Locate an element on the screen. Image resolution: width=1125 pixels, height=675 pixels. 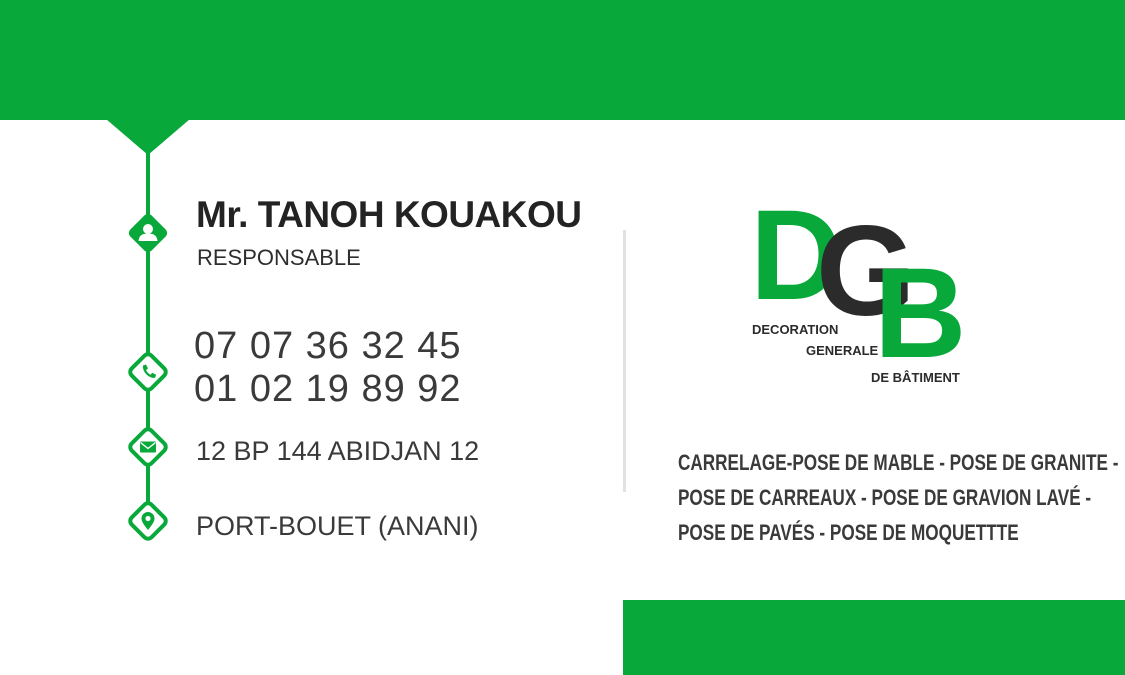
logo-text-batiment: DE BÂTIMENT is located at coordinates (915, 377).